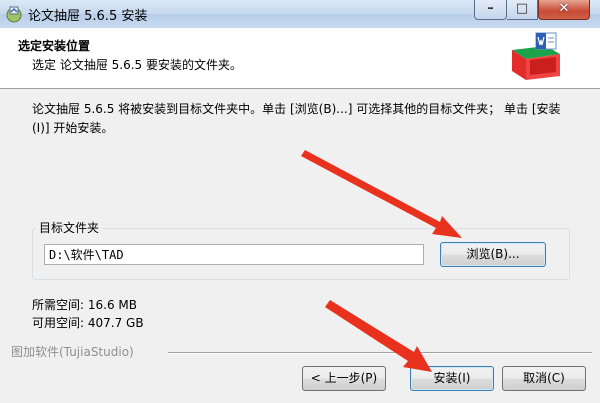 Image resolution: width=600 pixels, height=403 pixels. Describe the element at coordinates (84, 305) in the screenshot. I see `space-required: 所需空间: 16.6 MB` at that location.